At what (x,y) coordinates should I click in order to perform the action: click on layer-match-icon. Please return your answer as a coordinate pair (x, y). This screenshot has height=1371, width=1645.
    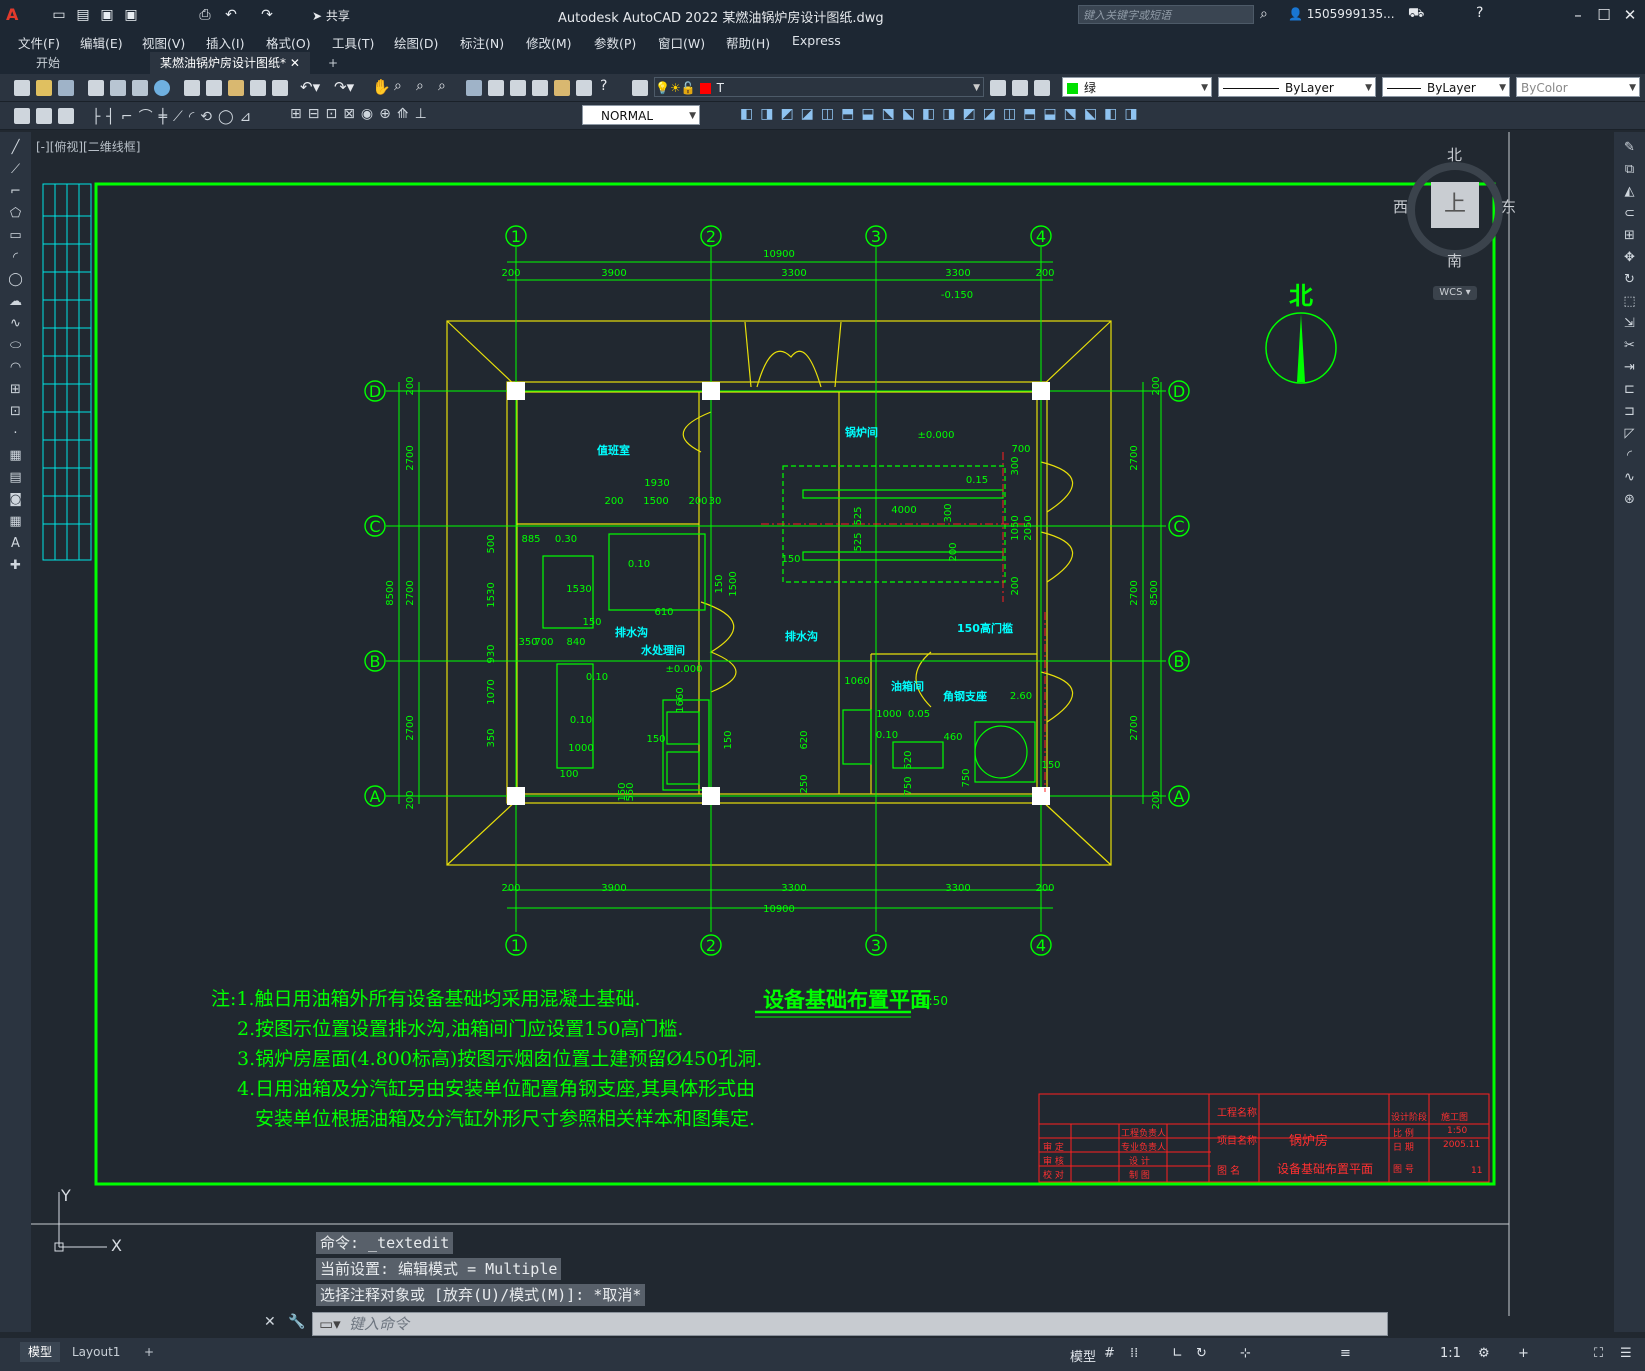
    Looking at the image, I should click on (1020, 88).